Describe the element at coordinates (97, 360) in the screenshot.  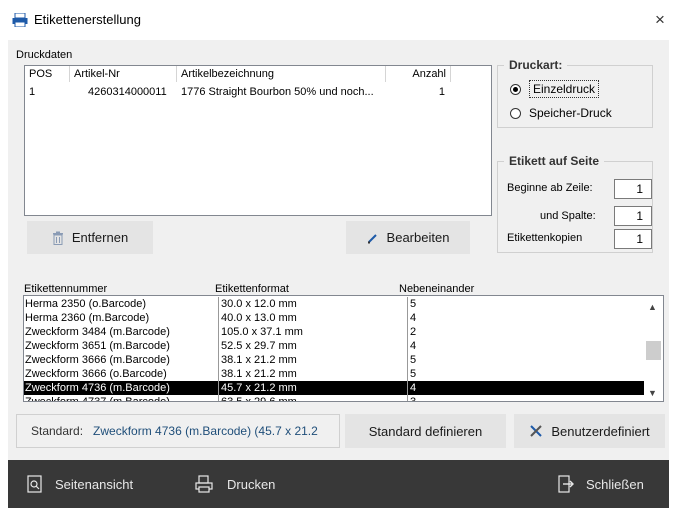
I see `etikett-name: Zweckform 3666 (m.Barcode)` at that location.